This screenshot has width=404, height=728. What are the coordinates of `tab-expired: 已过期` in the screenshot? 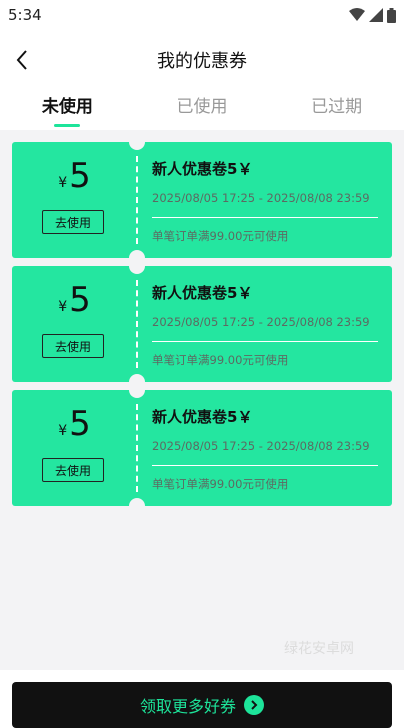 It's located at (337, 100).